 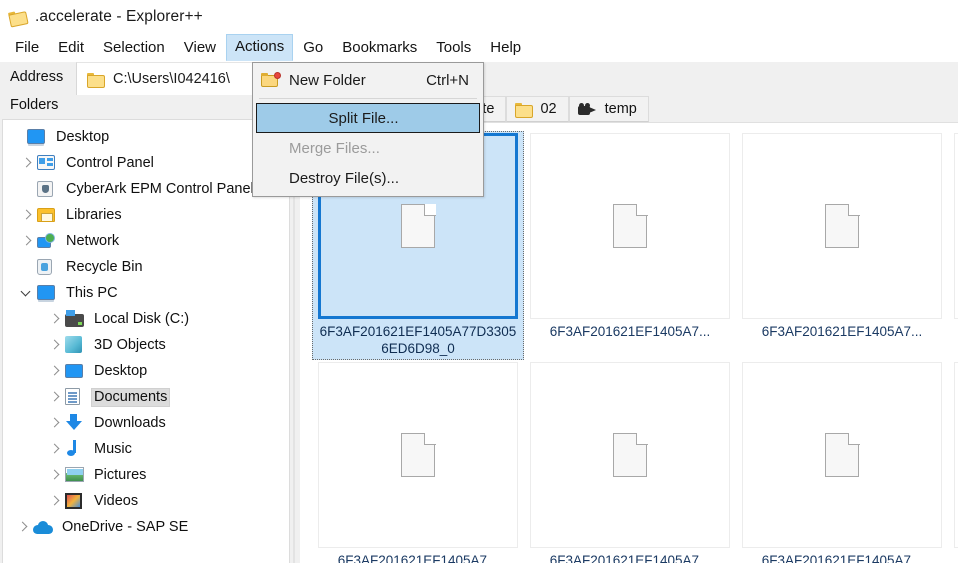 I want to click on tree-item-pictures: Pictures, so click(x=146, y=475).